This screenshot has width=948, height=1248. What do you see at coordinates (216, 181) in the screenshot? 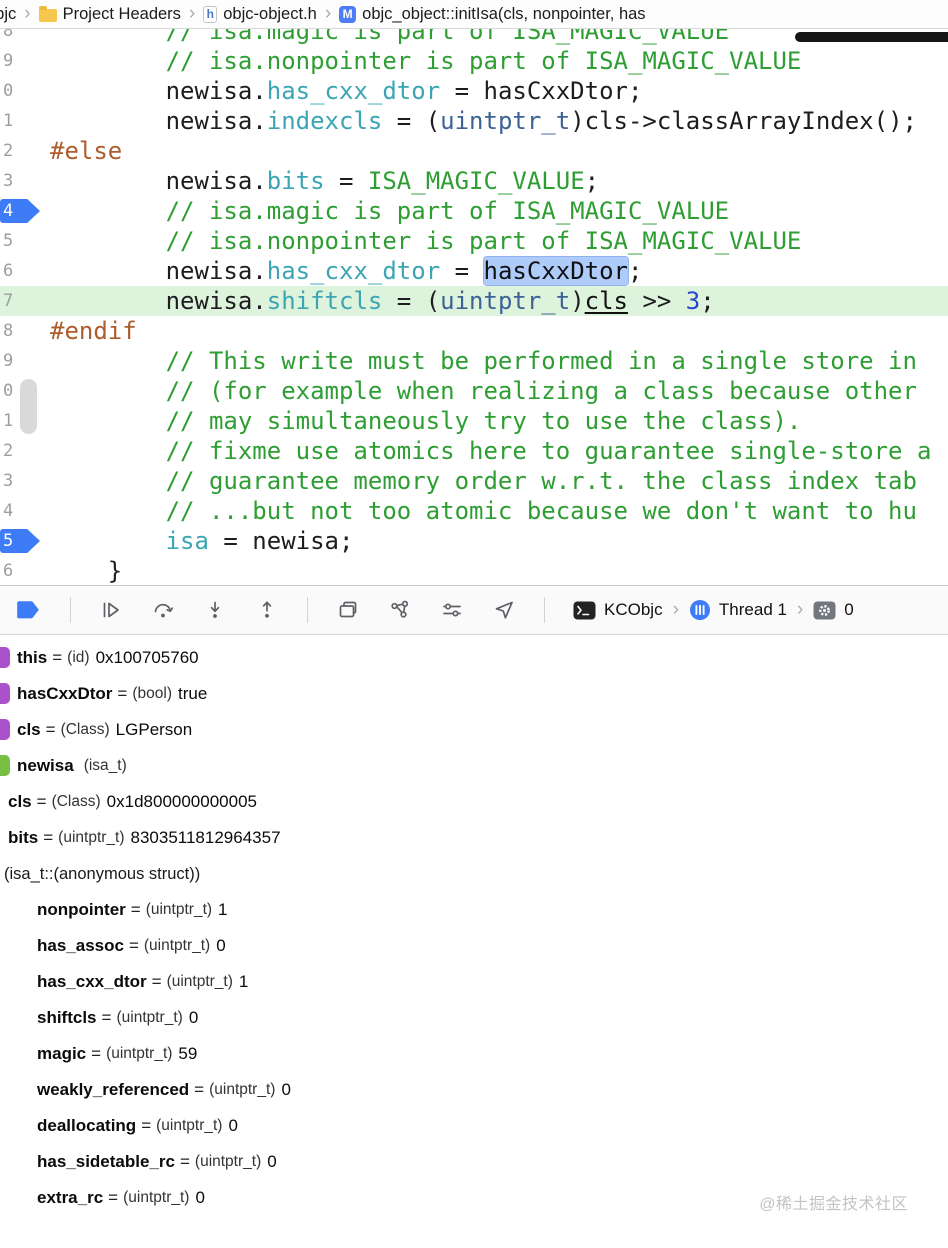
I see `code-token: newisa.` at bounding box center [216, 181].